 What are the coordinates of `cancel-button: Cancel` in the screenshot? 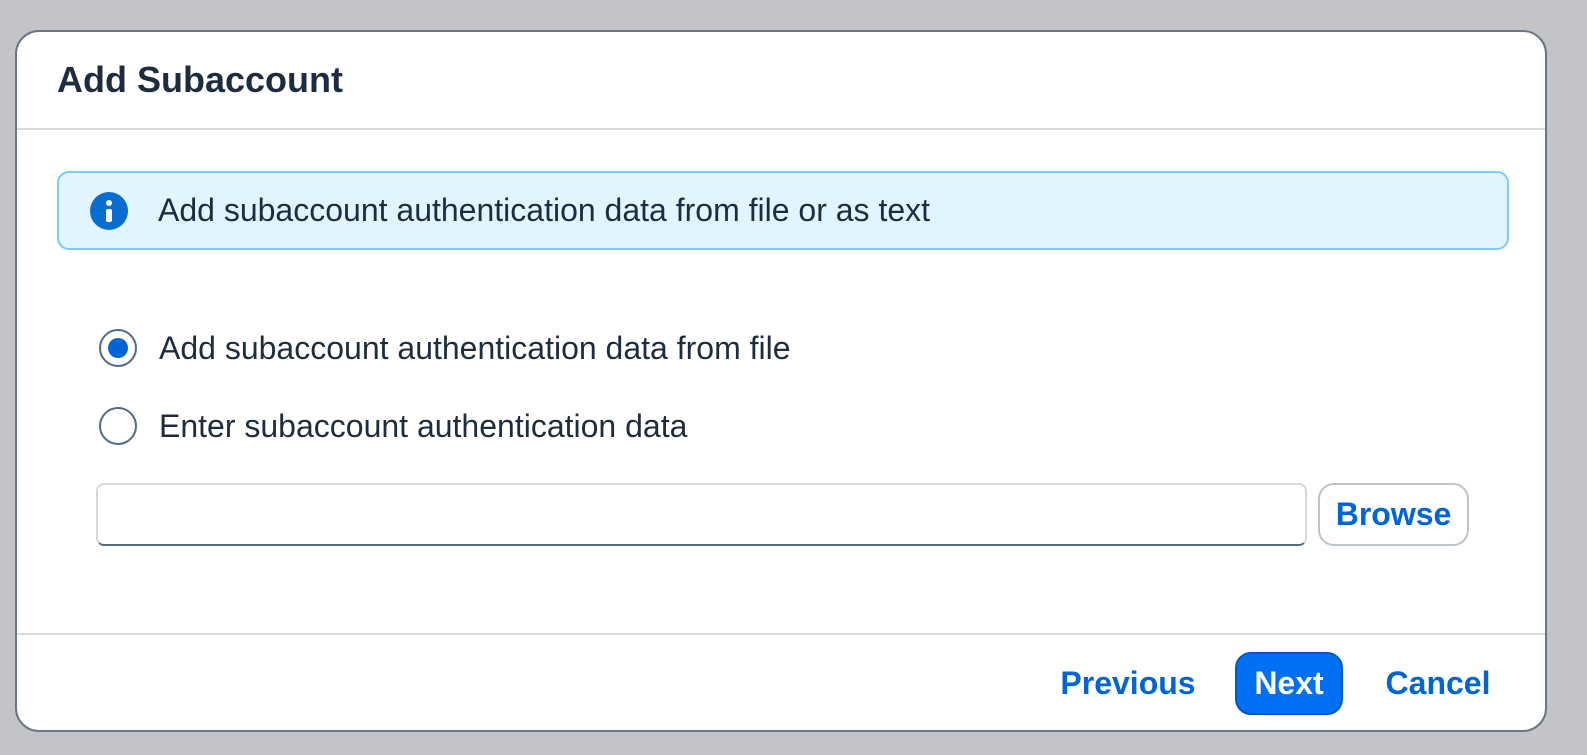 It's located at (1438, 683).